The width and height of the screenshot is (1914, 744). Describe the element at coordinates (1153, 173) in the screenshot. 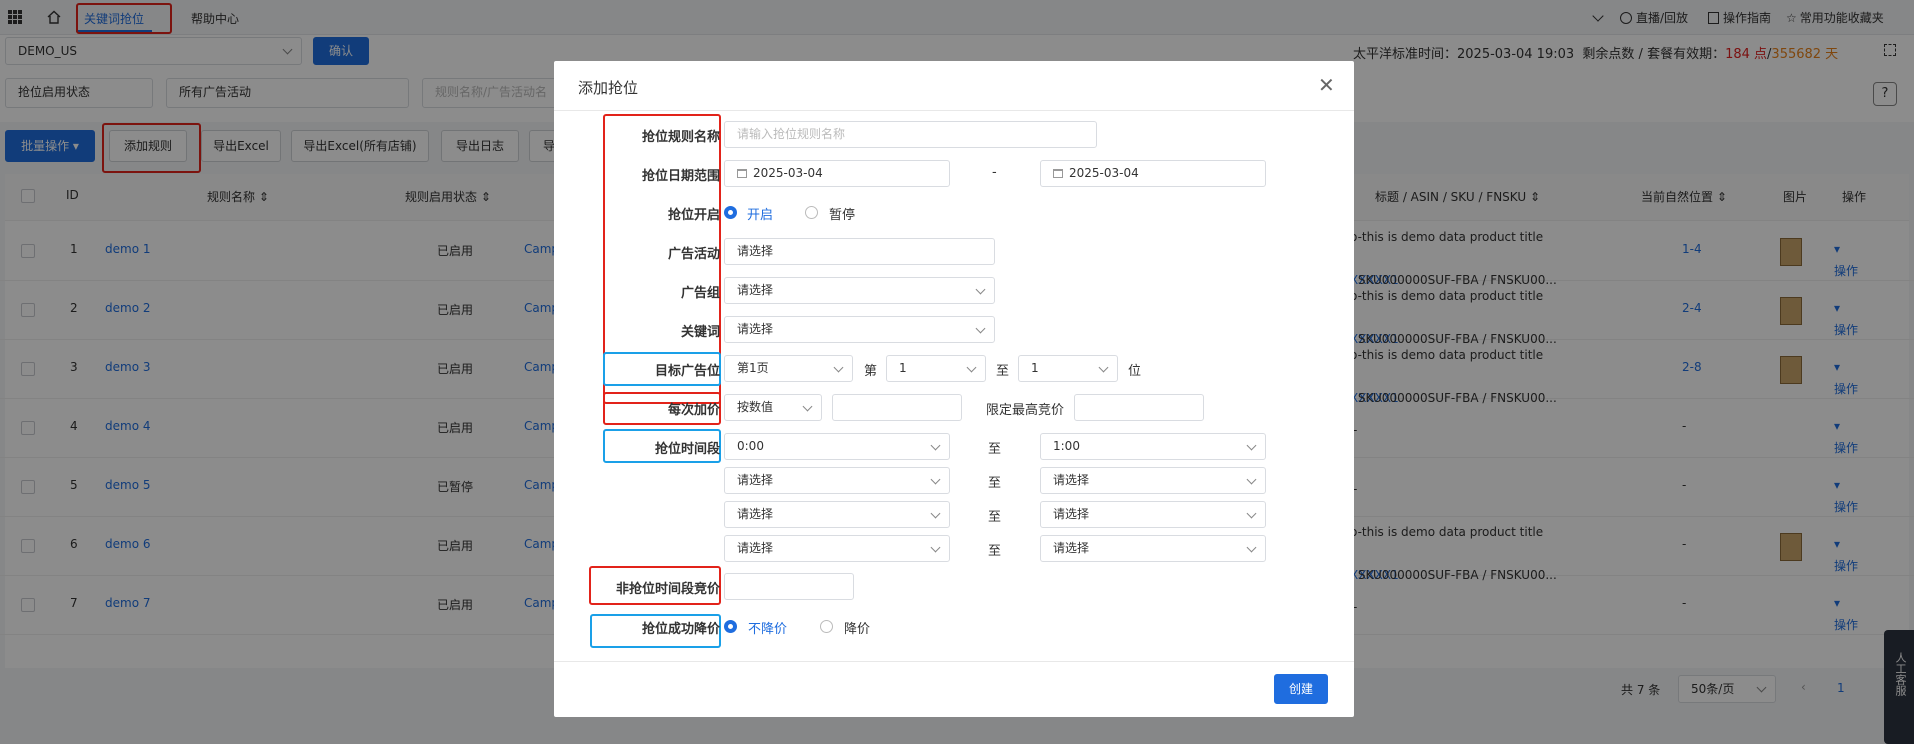

I see `date-end-input: 2025-03-04` at that location.